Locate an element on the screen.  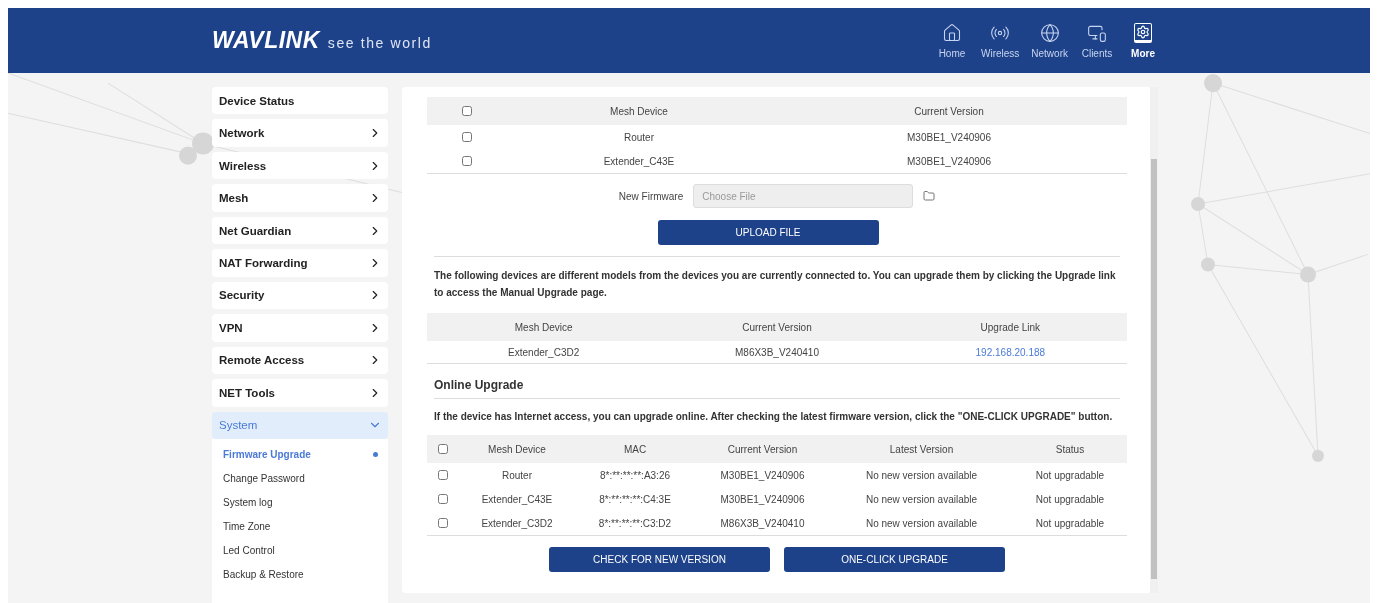
upgrade-link: 192.168.20.188 is located at coordinates (1010, 352).